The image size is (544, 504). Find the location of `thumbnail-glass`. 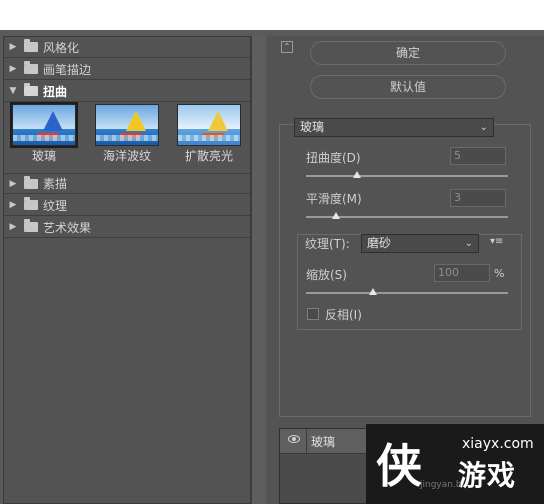

thumbnail-glass is located at coordinates (44, 125).